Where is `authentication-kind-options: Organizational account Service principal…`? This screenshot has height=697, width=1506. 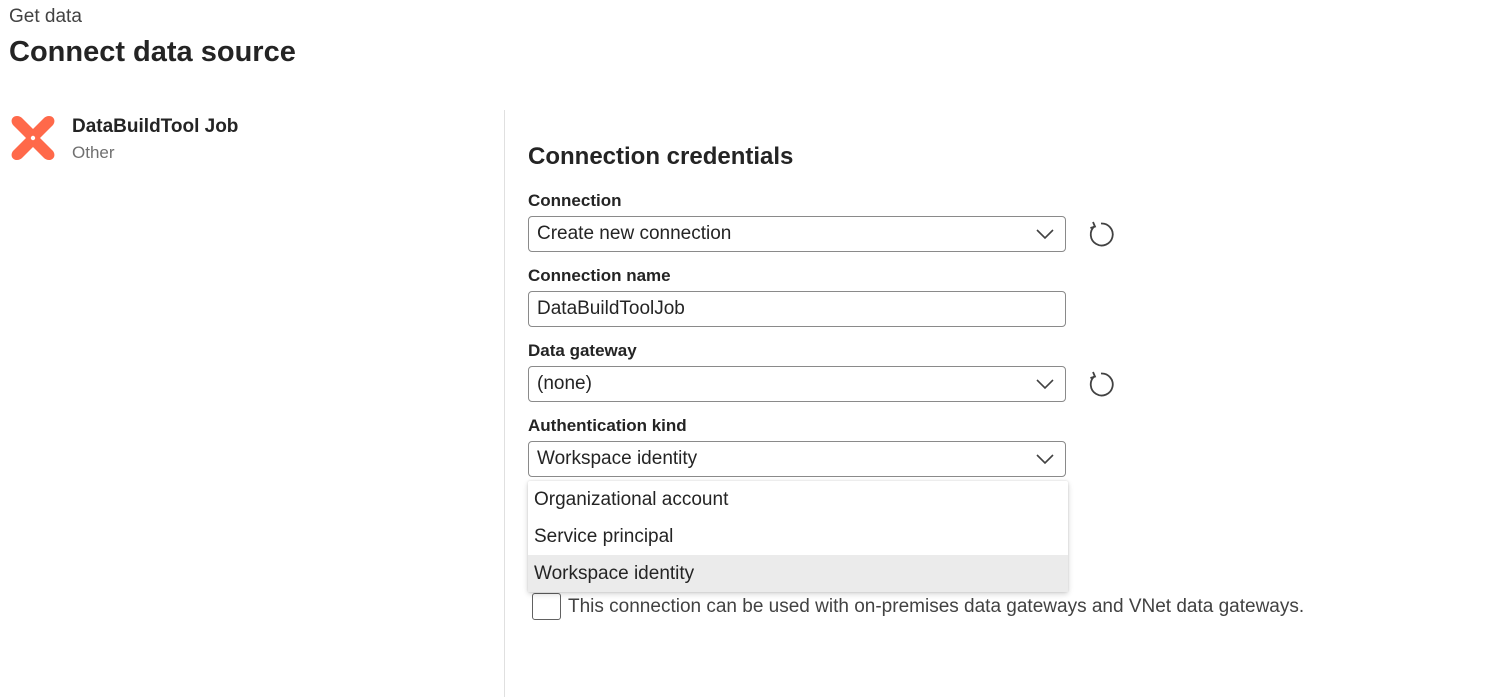 authentication-kind-options: Organizational account Service principal… is located at coordinates (798, 536).